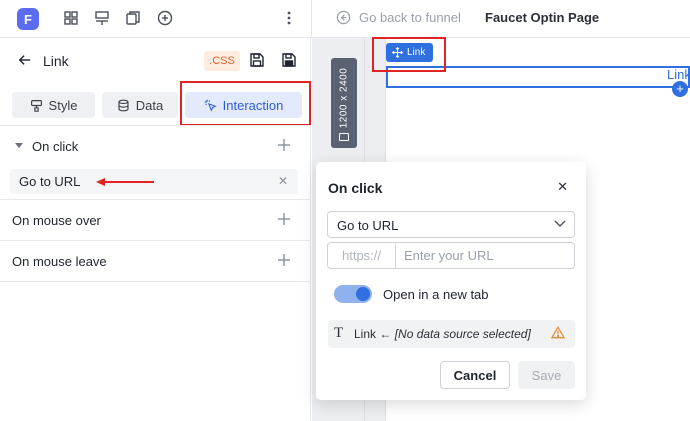 Image resolution: width=690 pixels, height=421 pixels. What do you see at coordinates (542, 17) in the screenshot?
I see `page-title: Faucet Optin Page` at bounding box center [542, 17].